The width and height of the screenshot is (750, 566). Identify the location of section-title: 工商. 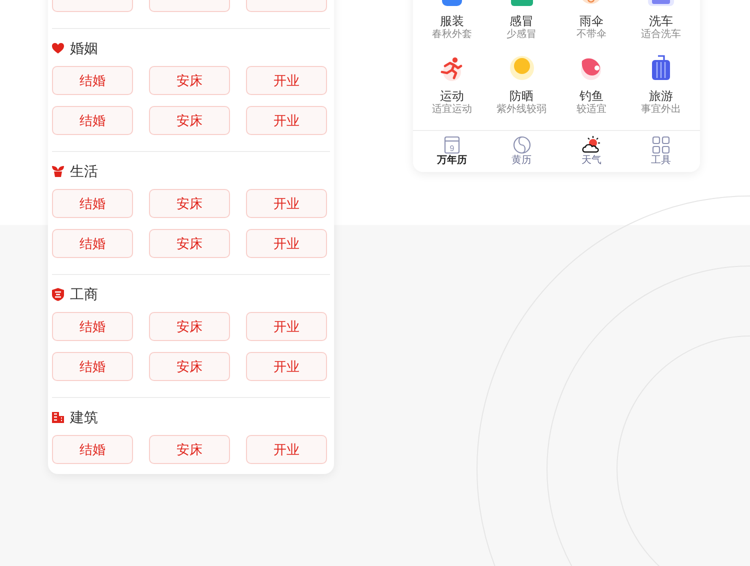
(84, 294).